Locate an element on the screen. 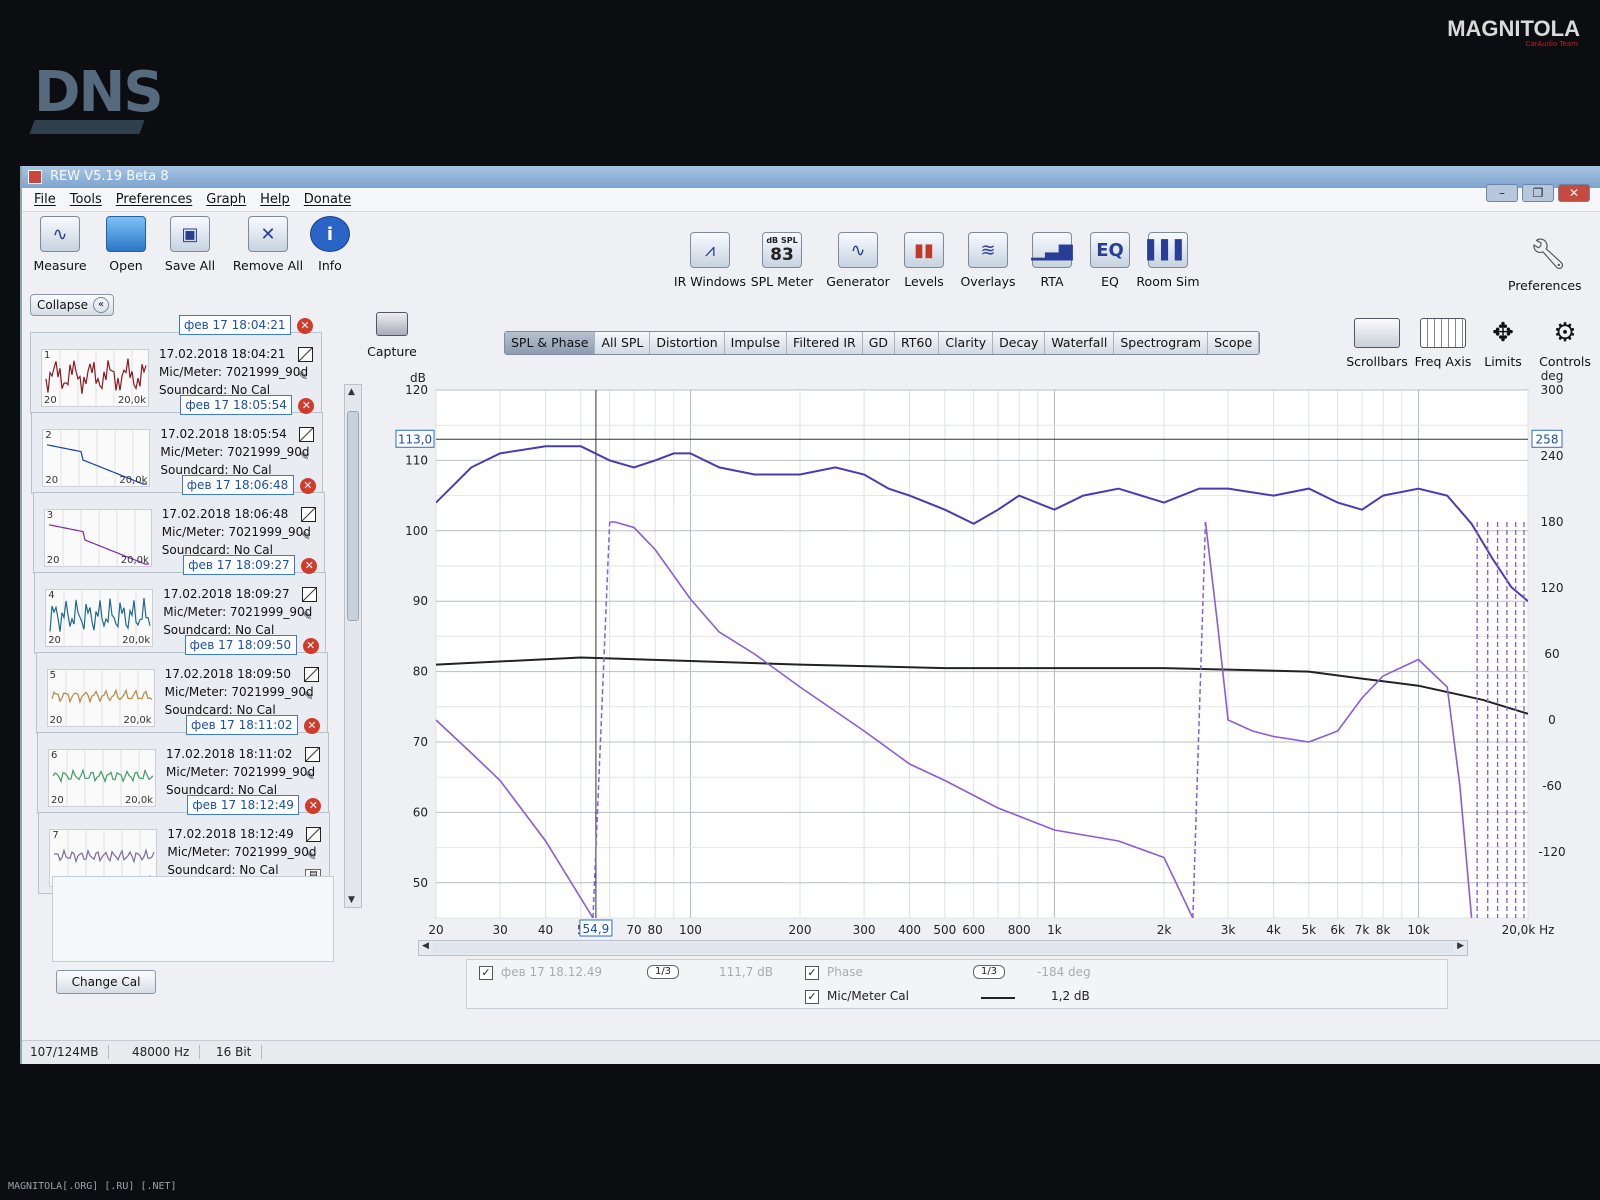 The height and width of the screenshot is (1200, 1600). measurement-name-field: фев 17 18:06:48 is located at coordinates (237, 485).